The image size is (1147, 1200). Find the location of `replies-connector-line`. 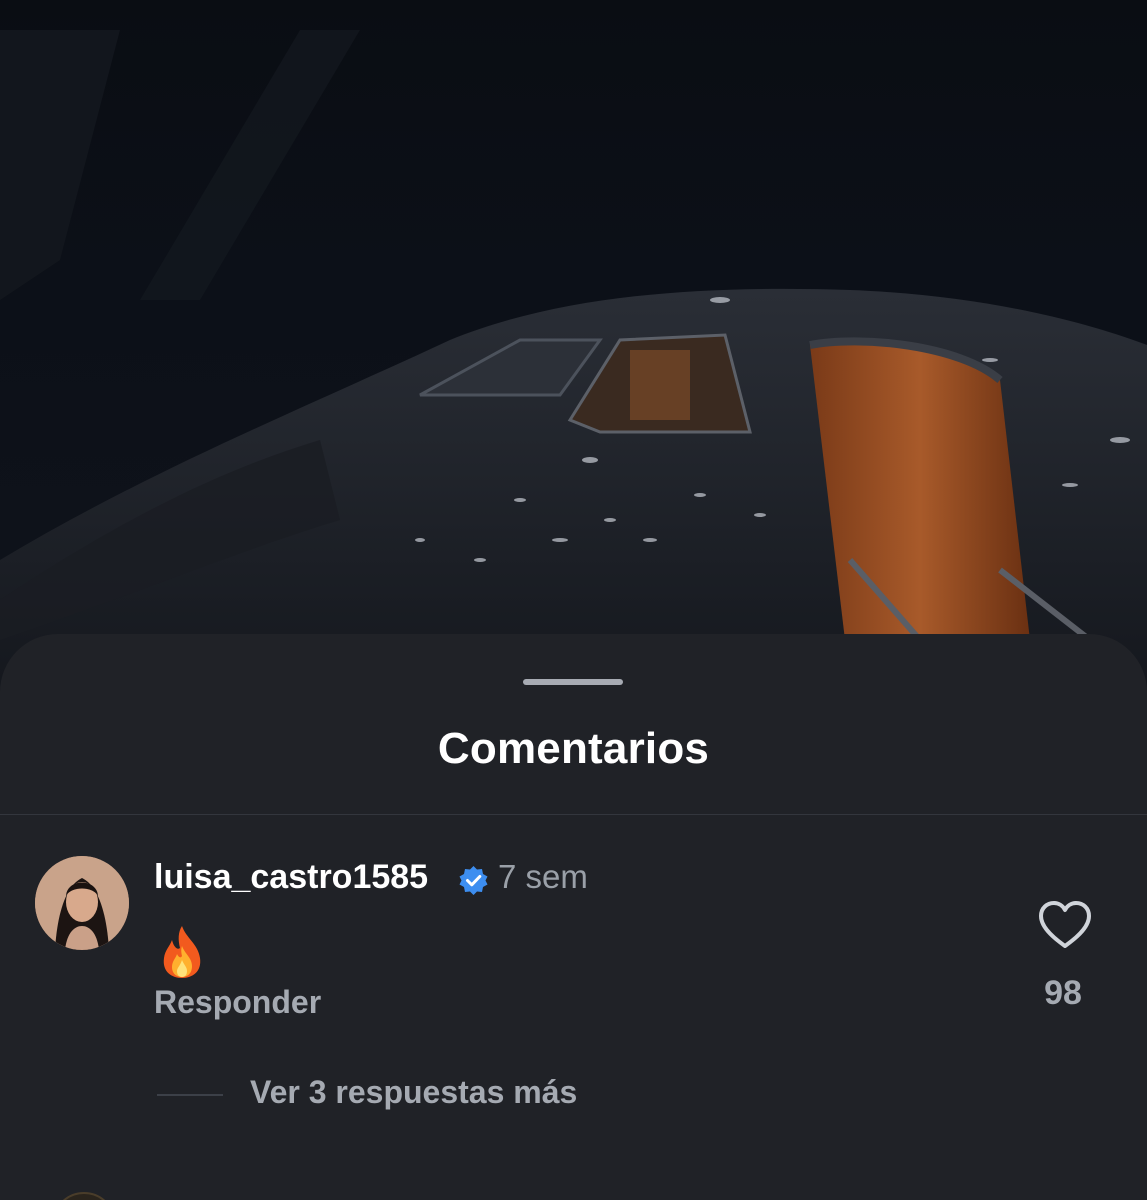

replies-connector-line is located at coordinates (190, 1095).